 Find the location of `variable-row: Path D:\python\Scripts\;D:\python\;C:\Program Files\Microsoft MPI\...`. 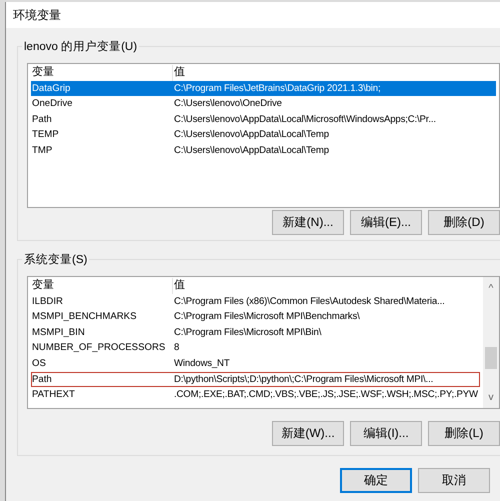

variable-row: Path D:\python\Scripts\;D:\python\;C:\Program Files\Microsoft MPI\... is located at coordinates (255, 380).